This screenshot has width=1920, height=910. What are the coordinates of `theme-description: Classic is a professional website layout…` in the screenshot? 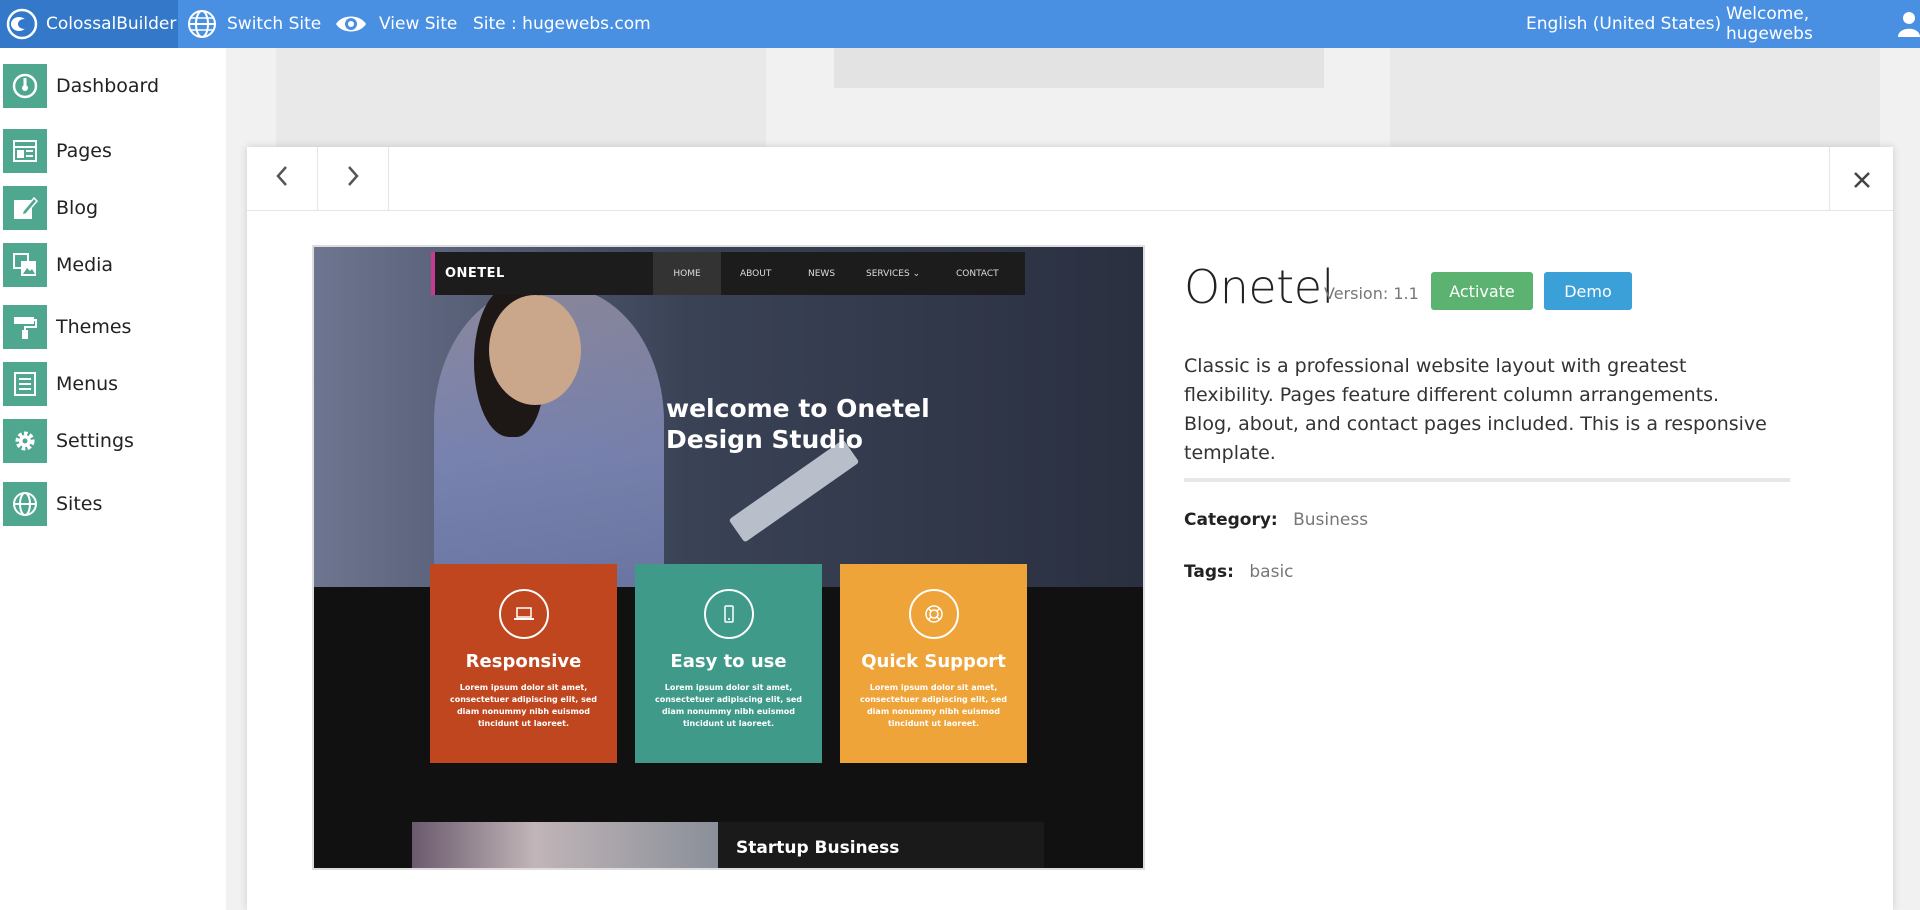 It's located at (1475, 409).